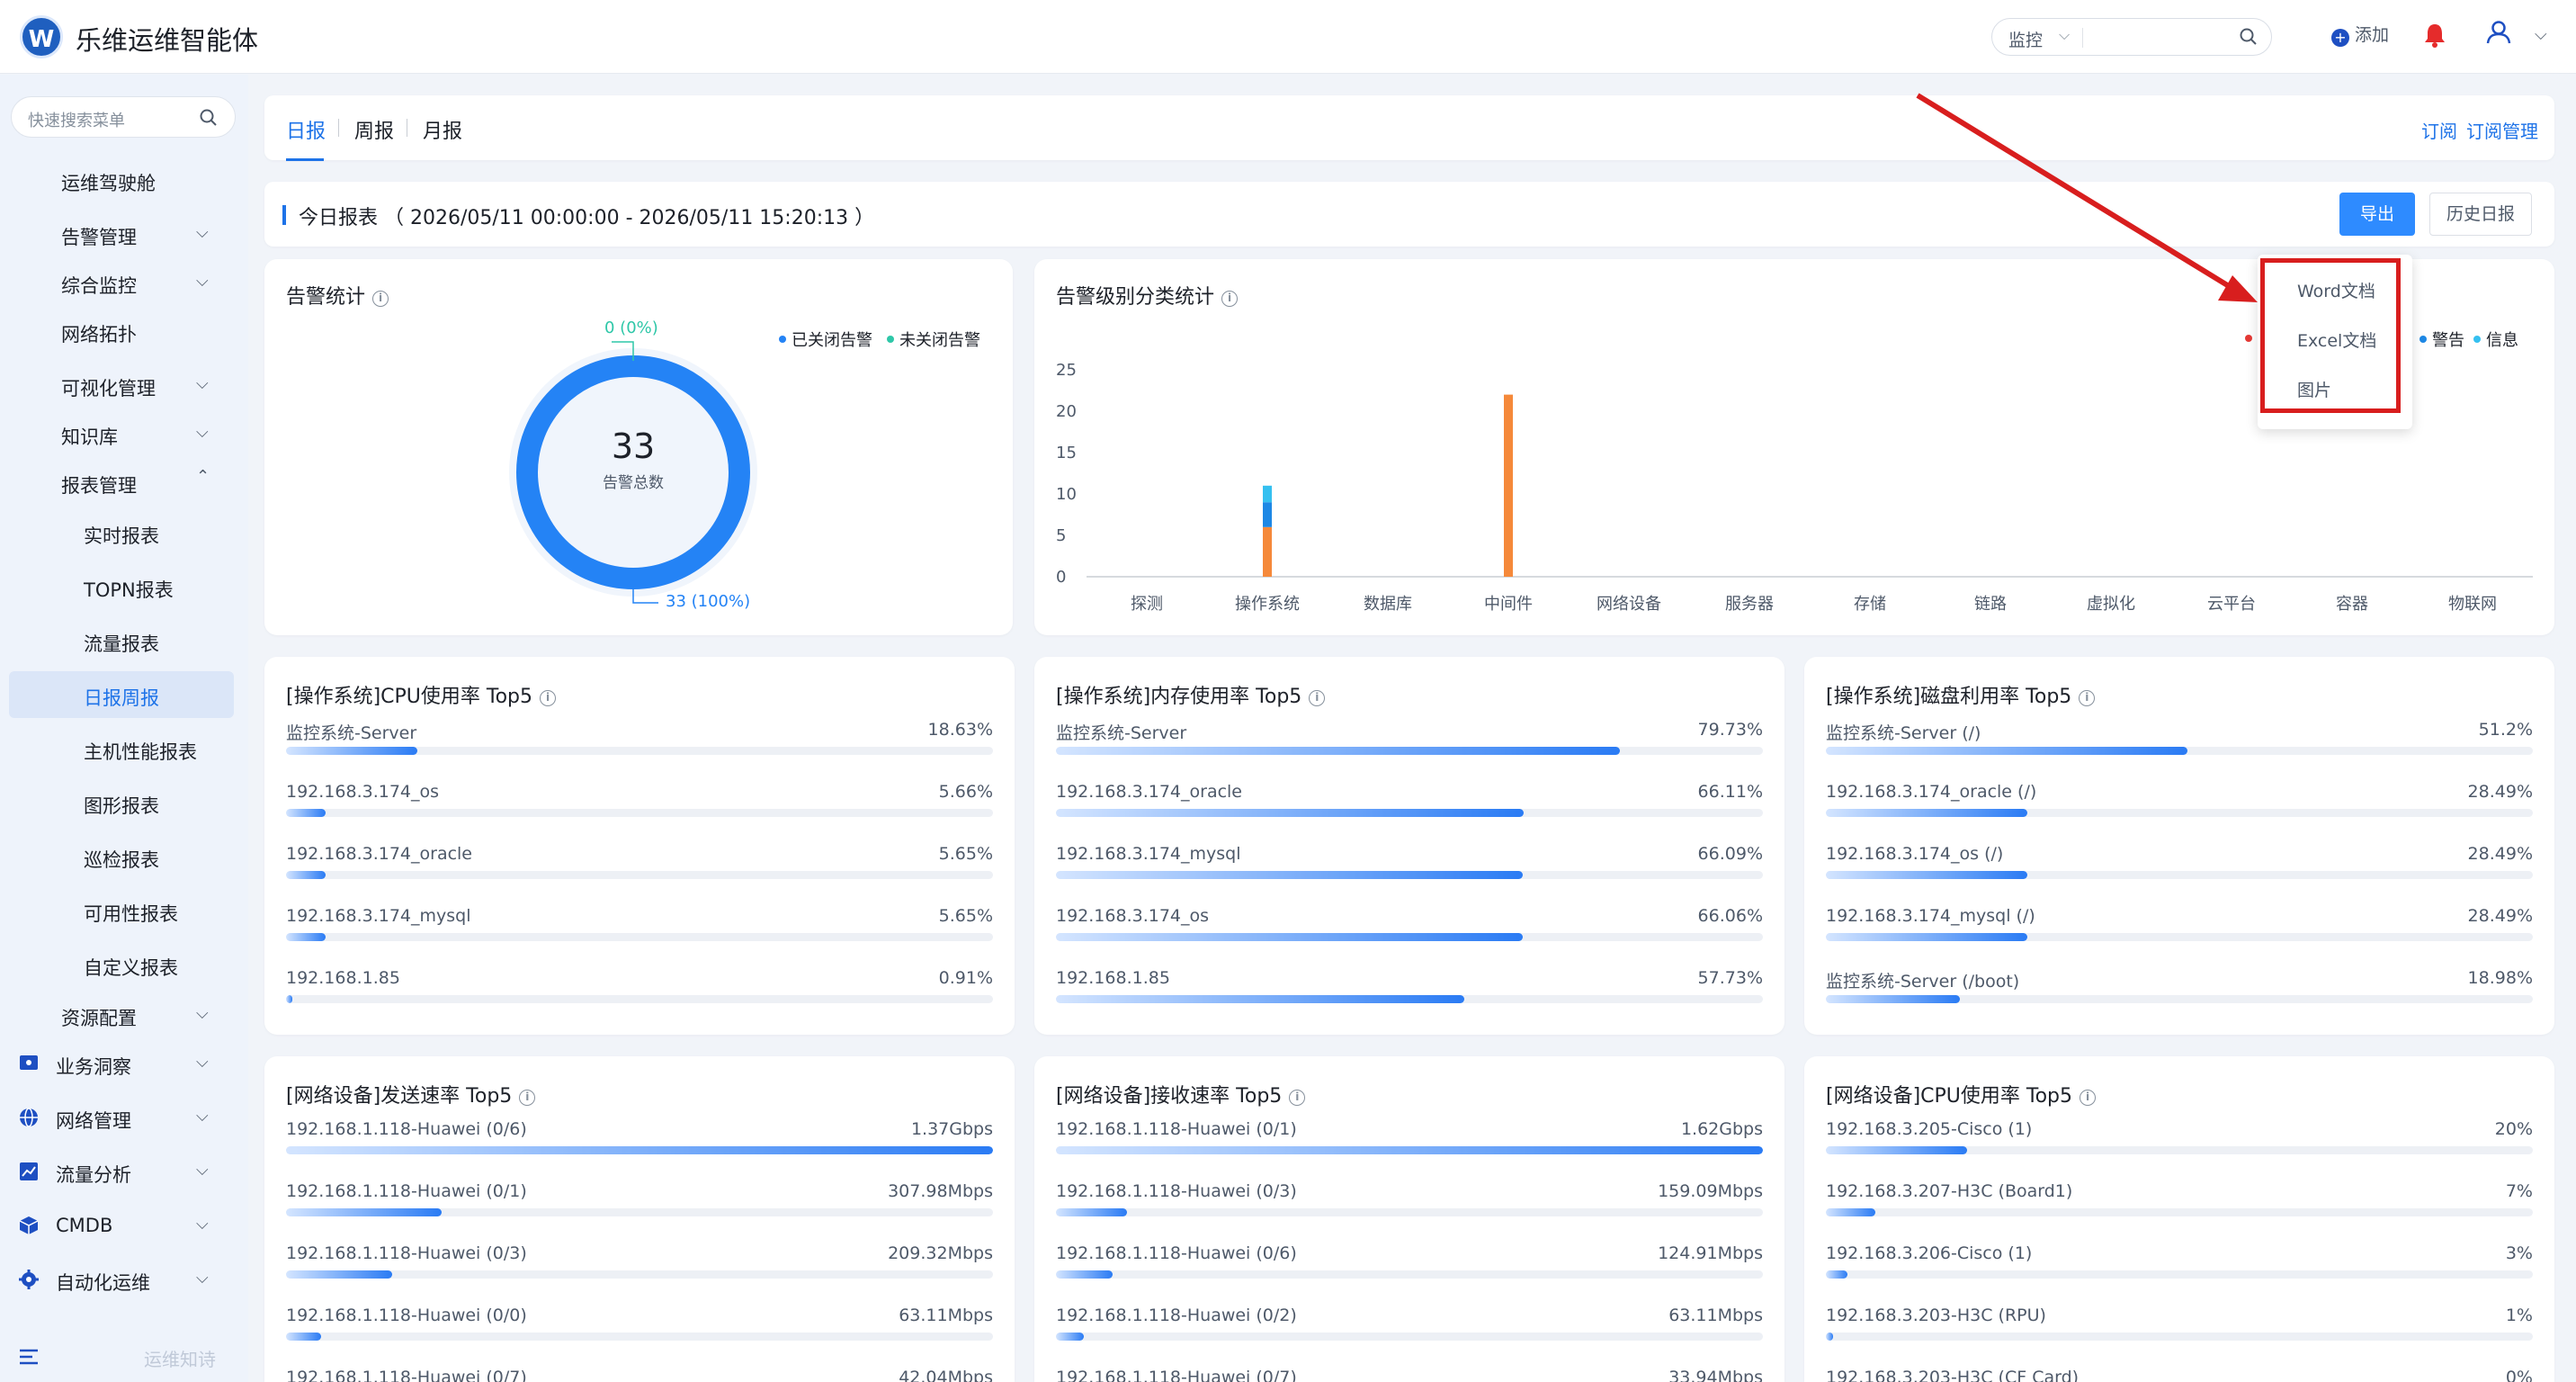 The width and height of the screenshot is (2576, 1382). What do you see at coordinates (121, 643) in the screenshot?
I see `sidebar-item-traffic-report: 流量报表` at bounding box center [121, 643].